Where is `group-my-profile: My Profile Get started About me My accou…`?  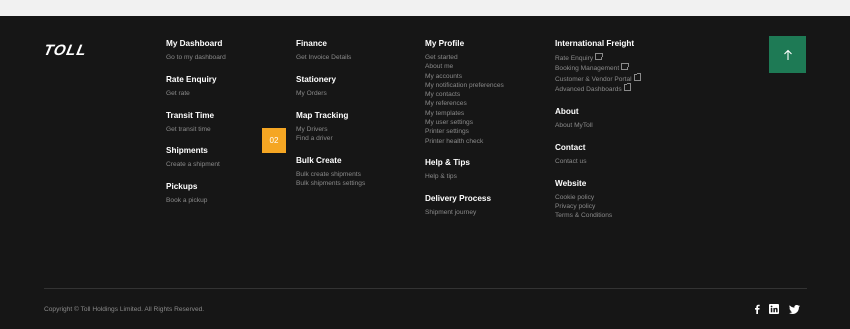 group-my-profile: My Profile Get started About me My accou… is located at coordinates (464, 92).